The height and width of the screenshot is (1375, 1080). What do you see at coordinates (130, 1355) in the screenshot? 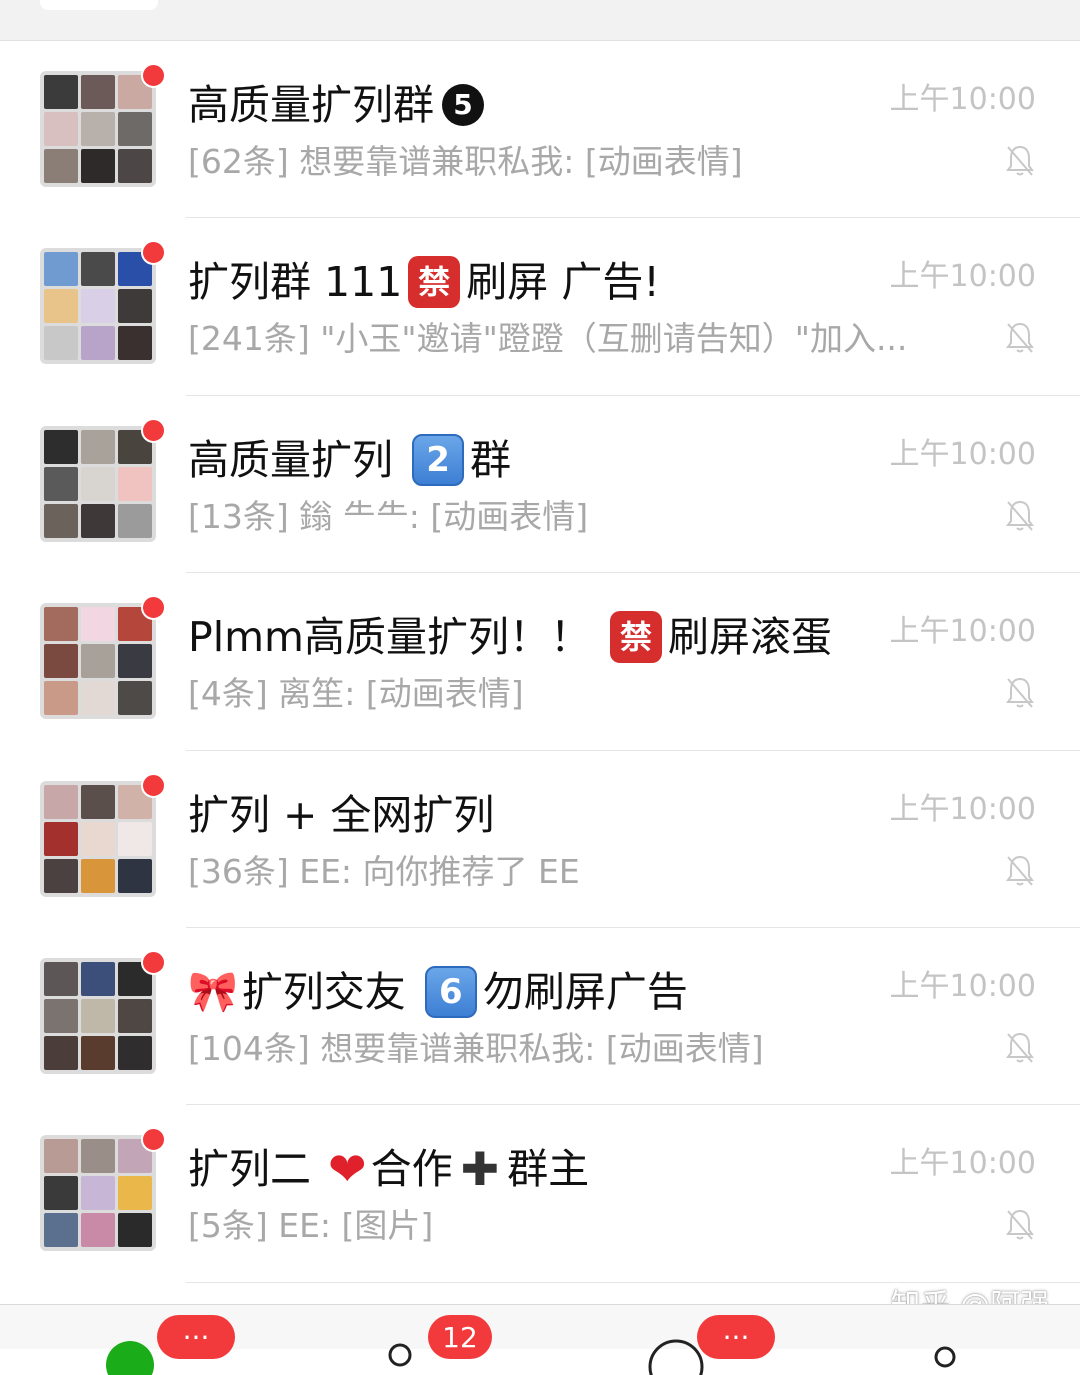
I see `chats-tab-icon` at bounding box center [130, 1355].